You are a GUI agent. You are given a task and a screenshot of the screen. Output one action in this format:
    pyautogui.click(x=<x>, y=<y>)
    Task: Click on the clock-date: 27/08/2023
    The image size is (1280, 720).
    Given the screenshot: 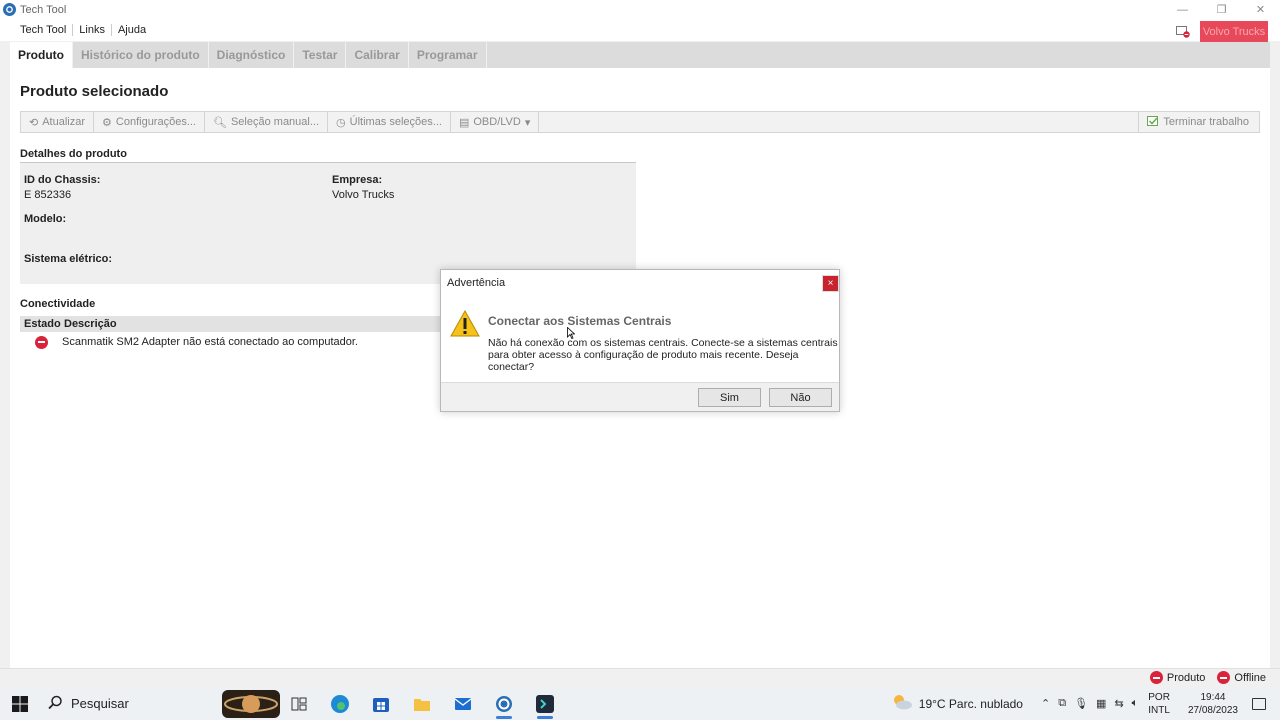 What is the action you would take?
    pyautogui.click(x=1212, y=710)
    